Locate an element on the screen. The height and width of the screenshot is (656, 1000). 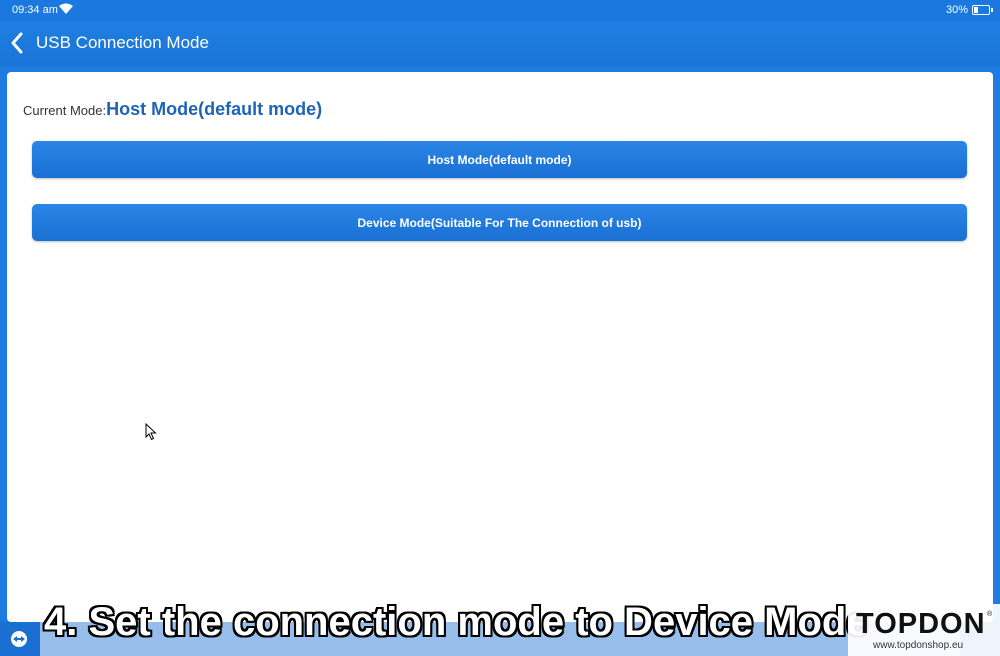
status-bar: 09:34 am 30% is located at coordinates (500, 11).